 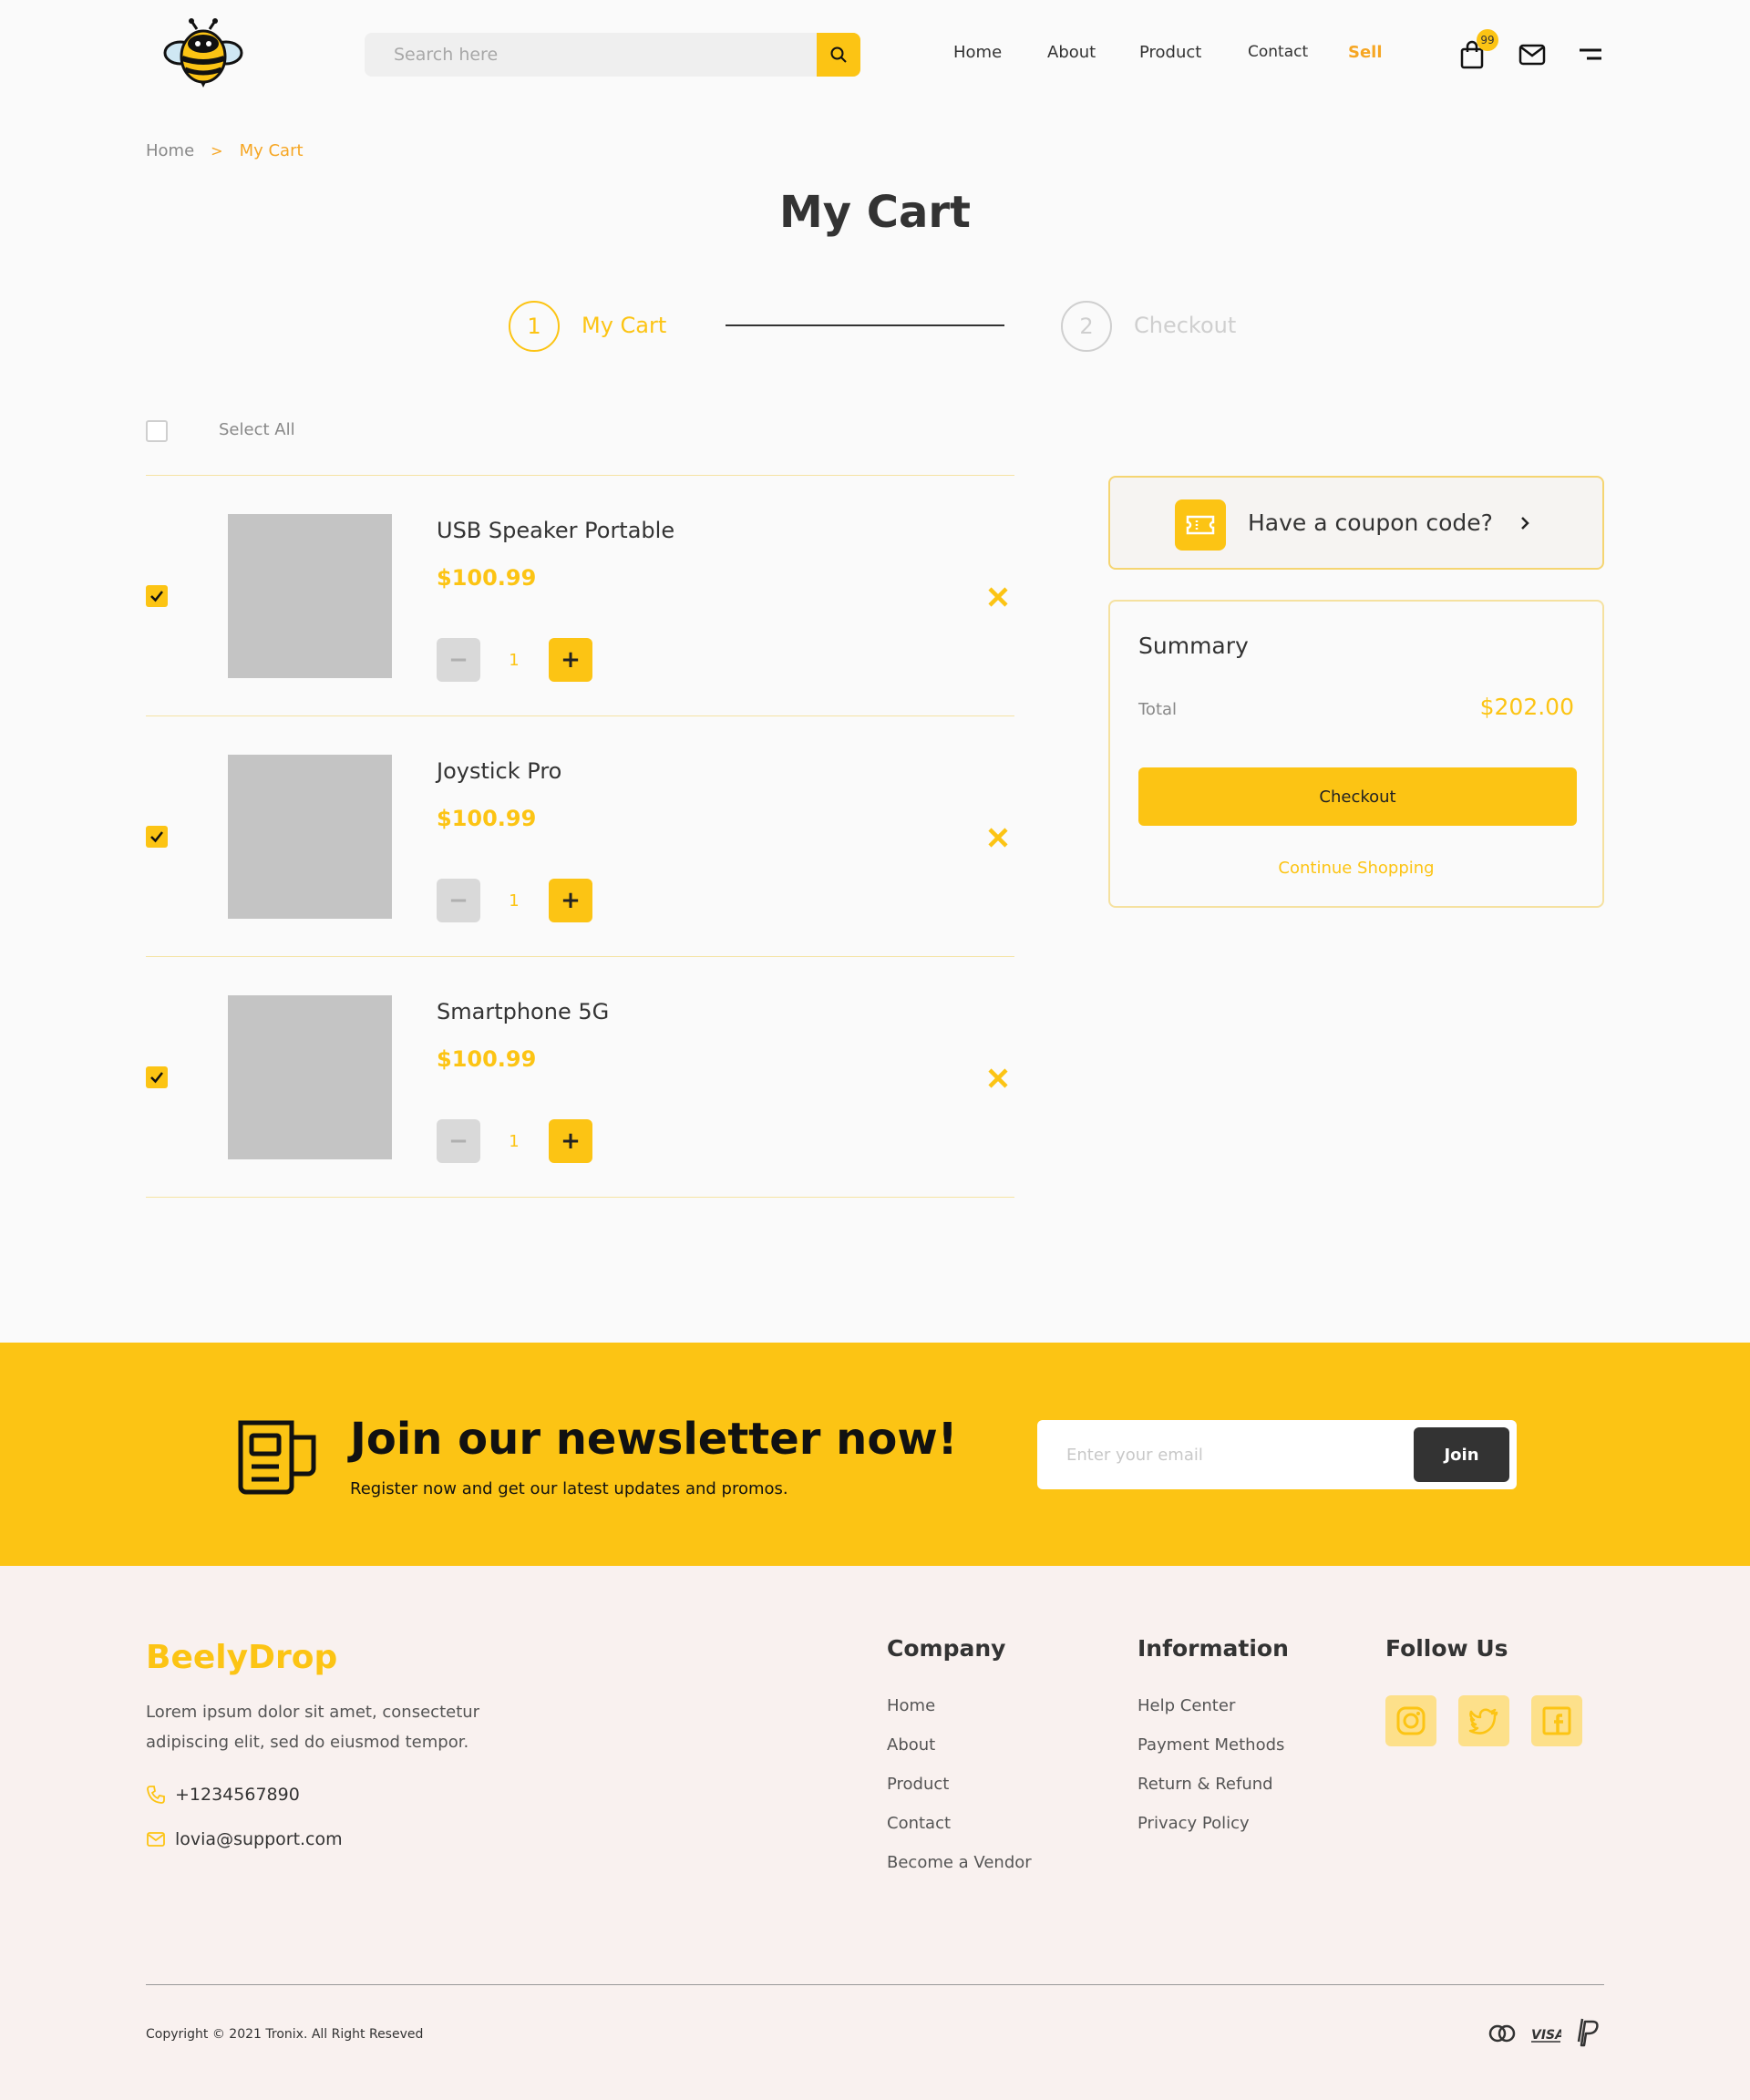 What do you see at coordinates (911, 1706) in the screenshot?
I see `footer-link-home: Home` at bounding box center [911, 1706].